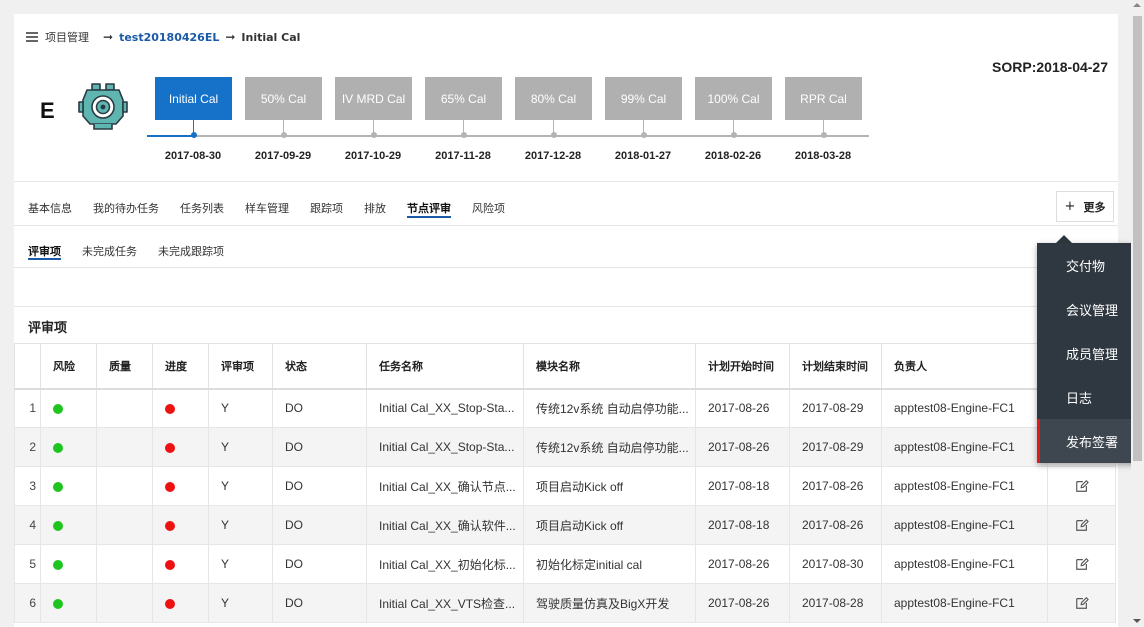 This screenshot has width=1144, height=627. Describe the element at coordinates (267, 209) in the screenshot. I see `tab-item: 样车管理` at that location.